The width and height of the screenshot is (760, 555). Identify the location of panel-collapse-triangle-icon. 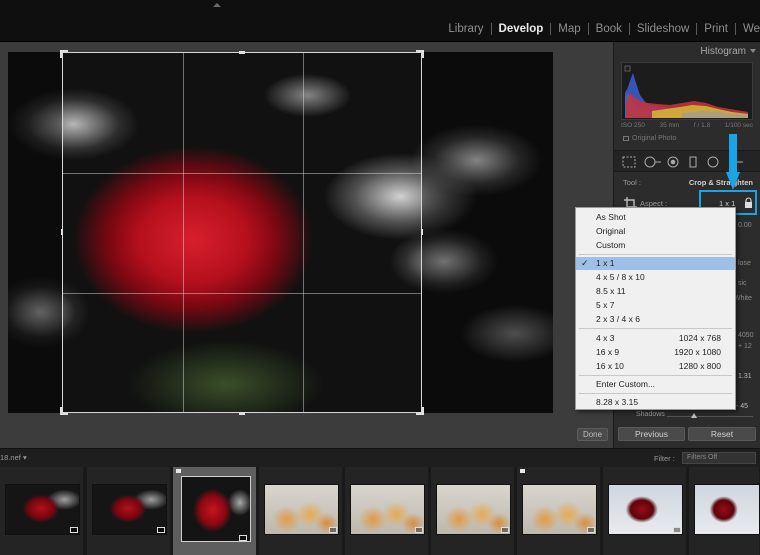
(217, 5).